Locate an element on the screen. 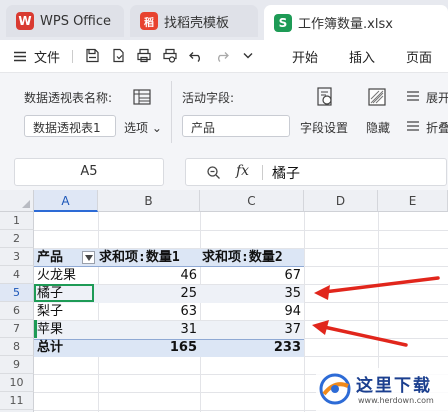  red-arrow-bottom-head is located at coordinates (320, 327).